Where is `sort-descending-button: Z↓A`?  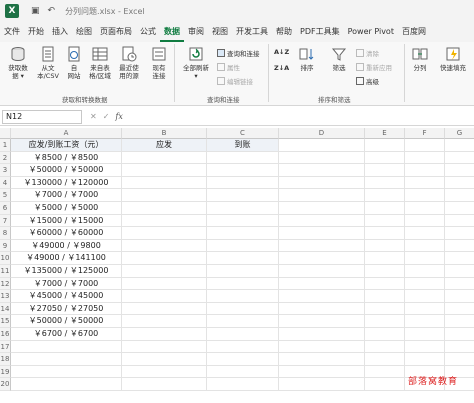 sort-descending-button: Z↓A is located at coordinates (281, 68).